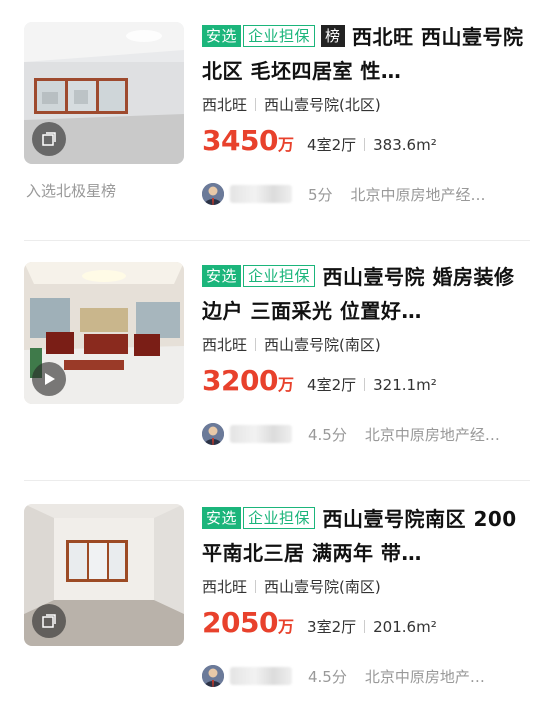 This screenshot has height=707, width=554. Describe the element at coordinates (332, 627) in the screenshot. I see `room-layout: 3室2厅` at that location.